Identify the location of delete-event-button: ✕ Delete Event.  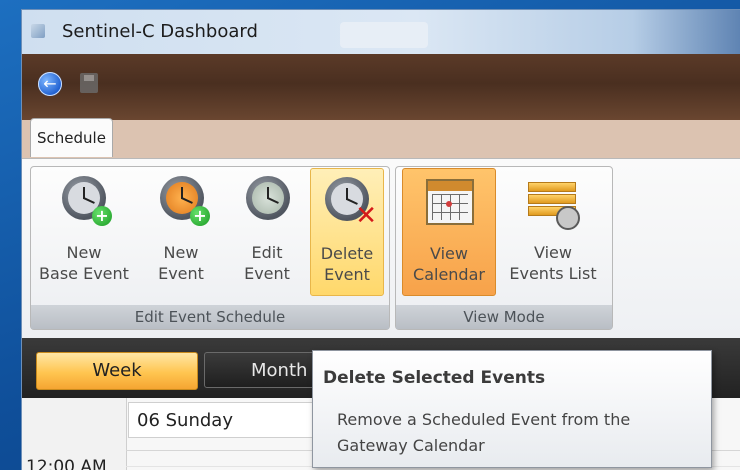
(347, 232).